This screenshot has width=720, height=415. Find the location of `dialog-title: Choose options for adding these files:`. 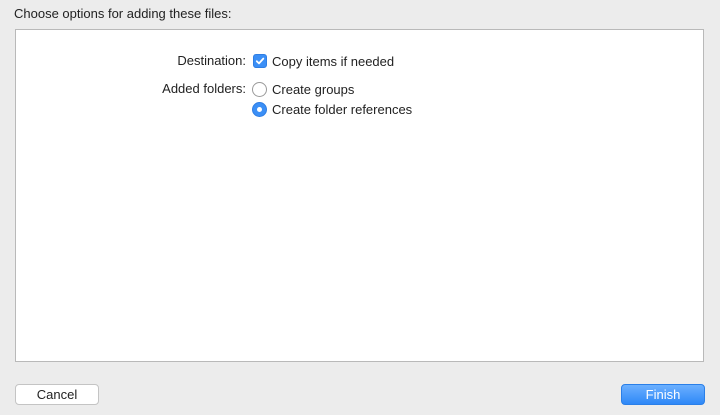

dialog-title: Choose options for adding these files: is located at coordinates (123, 13).